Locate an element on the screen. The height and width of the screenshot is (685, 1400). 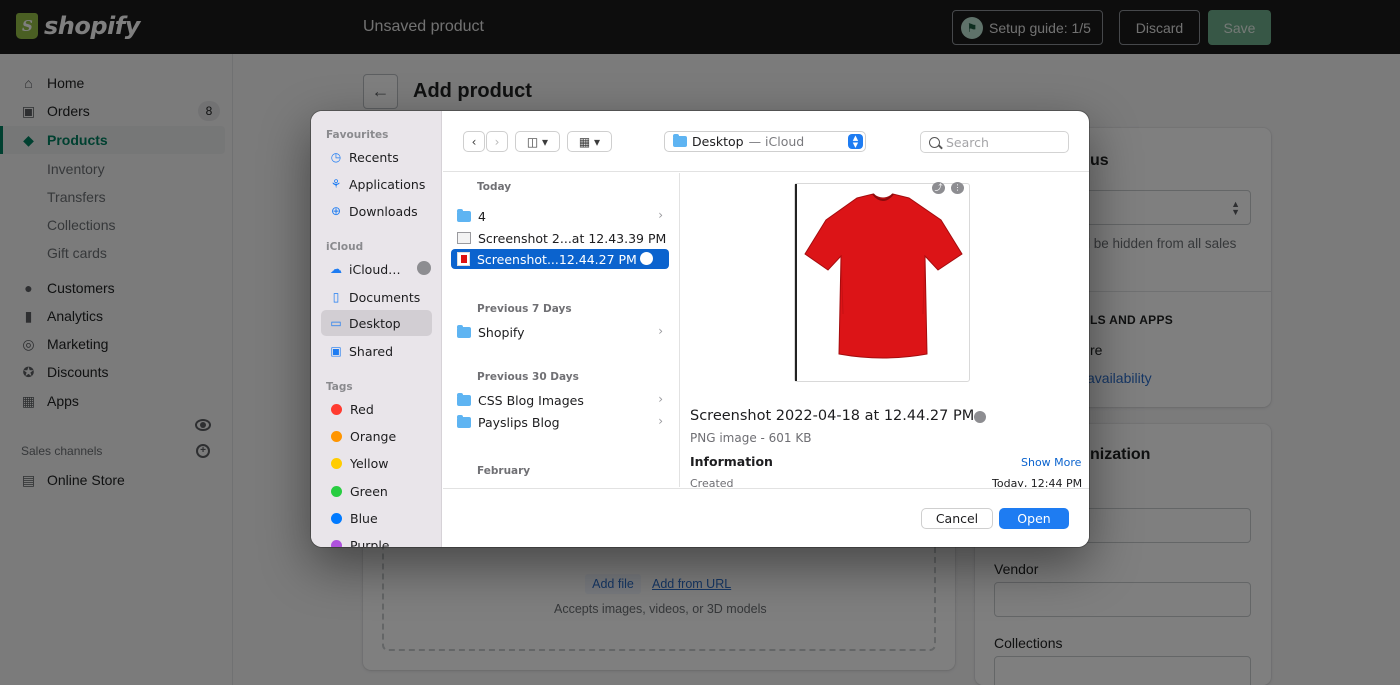
sidebar-item-desktop: ▭ Desktop is located at coordinates (376, 323).